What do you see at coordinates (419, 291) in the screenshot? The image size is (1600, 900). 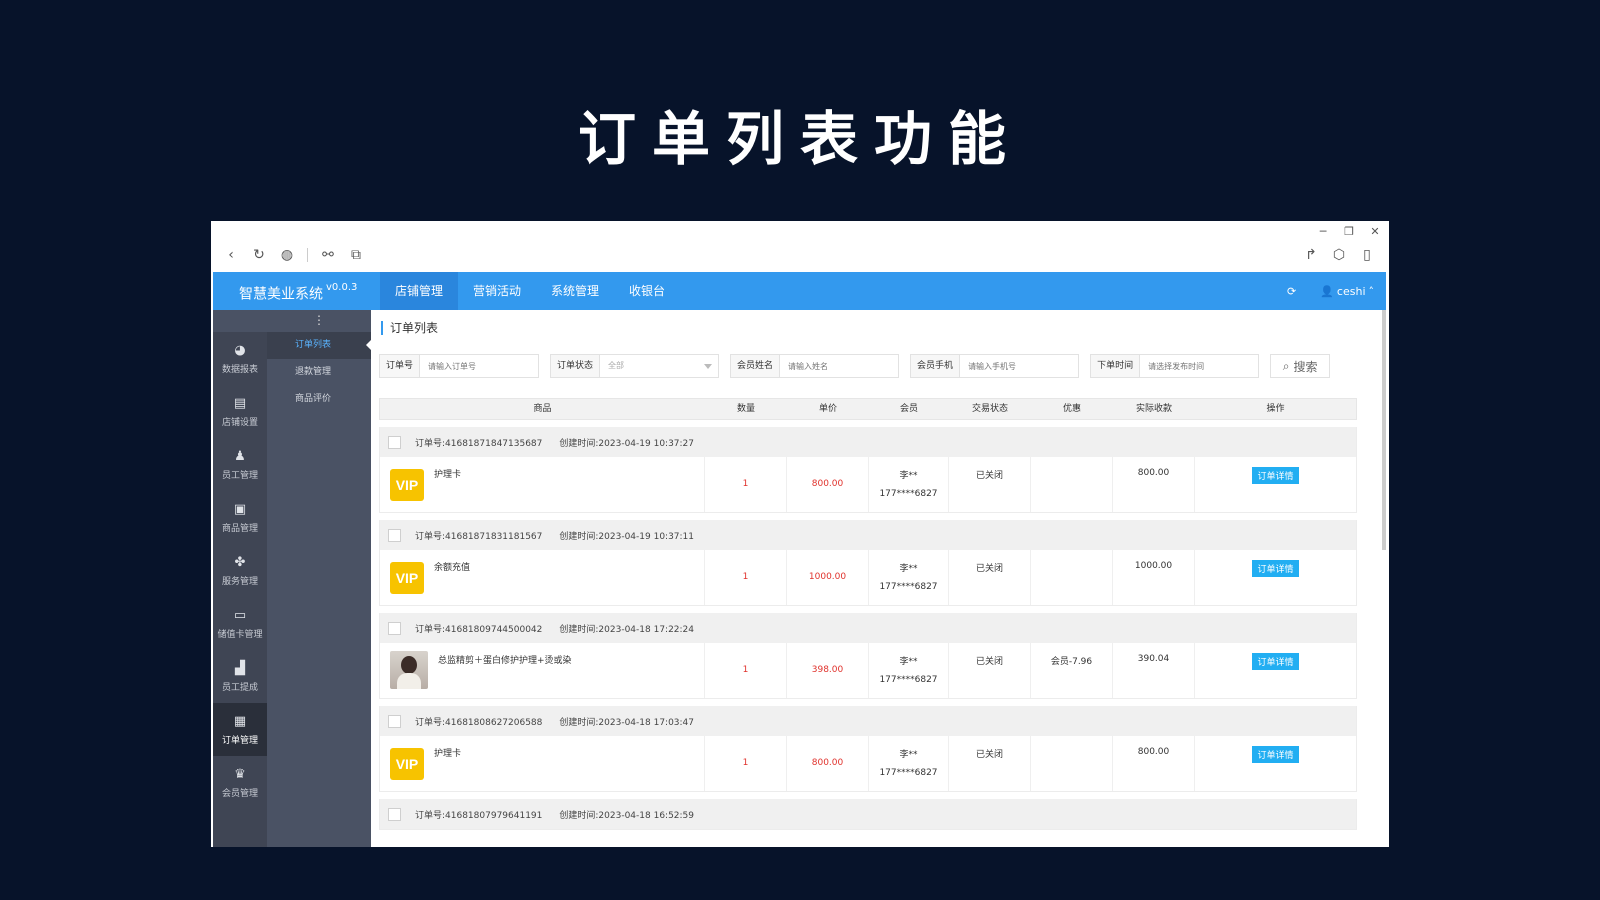 I see `nav-store-management: 店铺管理` at bounding box center [419, 291].